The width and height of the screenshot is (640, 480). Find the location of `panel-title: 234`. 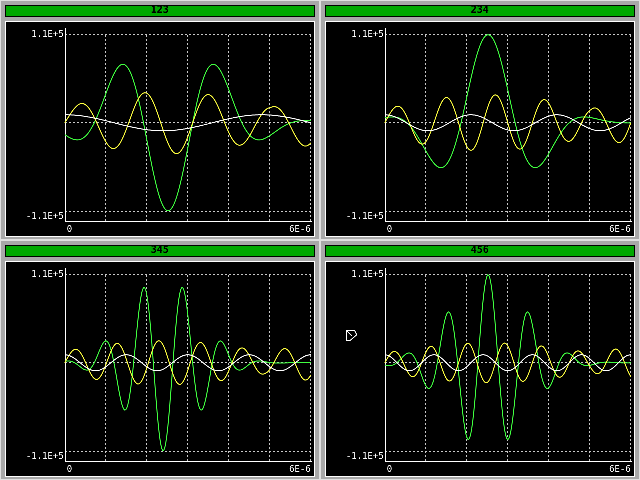

panel-title: 234 is located at coordinates (480, 11).